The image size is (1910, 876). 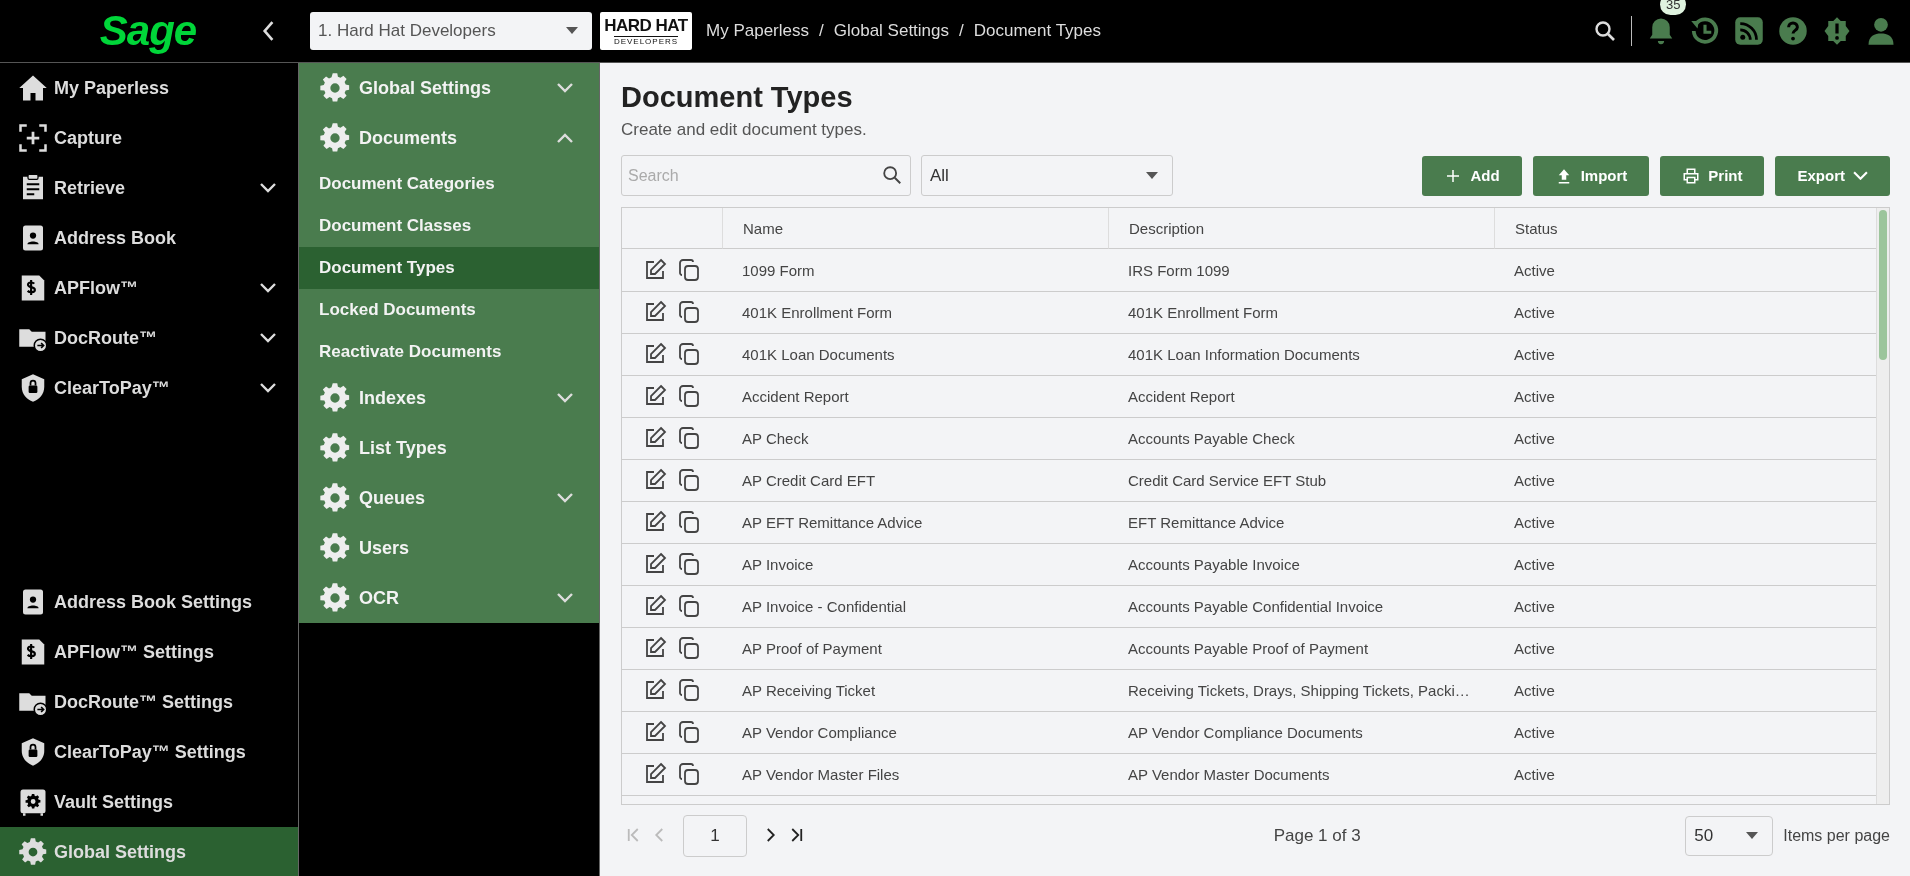 I want to click on toolbar-button: Import, so click(x=1591, y=175).